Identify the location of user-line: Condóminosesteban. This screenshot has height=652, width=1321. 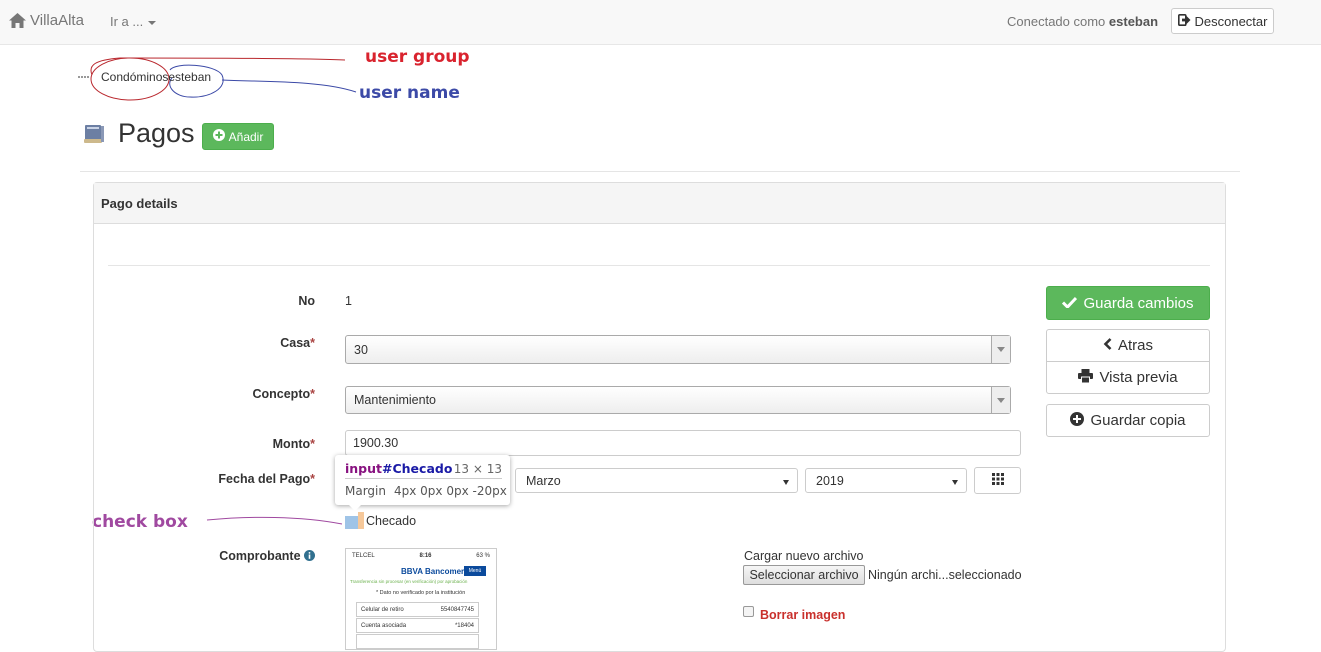
(156, 77).